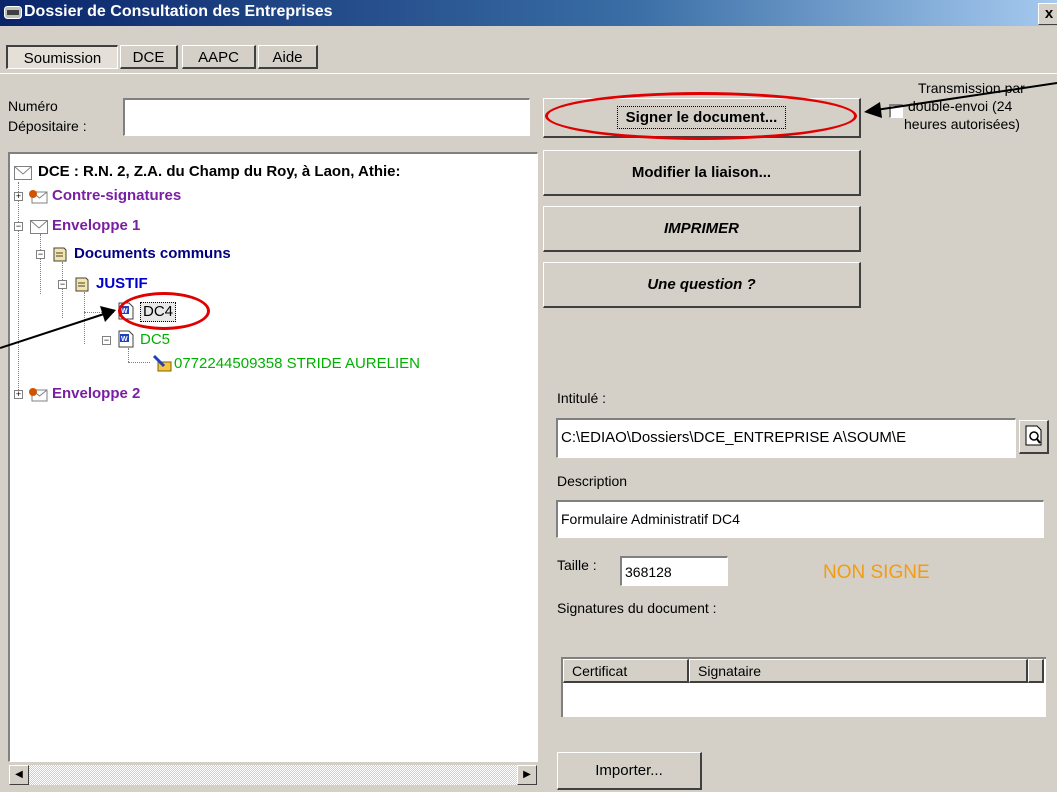 The width and height of the screenshot is (1057, 792). Describe the element at coordinates (152, 254) in the screenshot. I see `tree-documents-communs: Documents communs` at that location.